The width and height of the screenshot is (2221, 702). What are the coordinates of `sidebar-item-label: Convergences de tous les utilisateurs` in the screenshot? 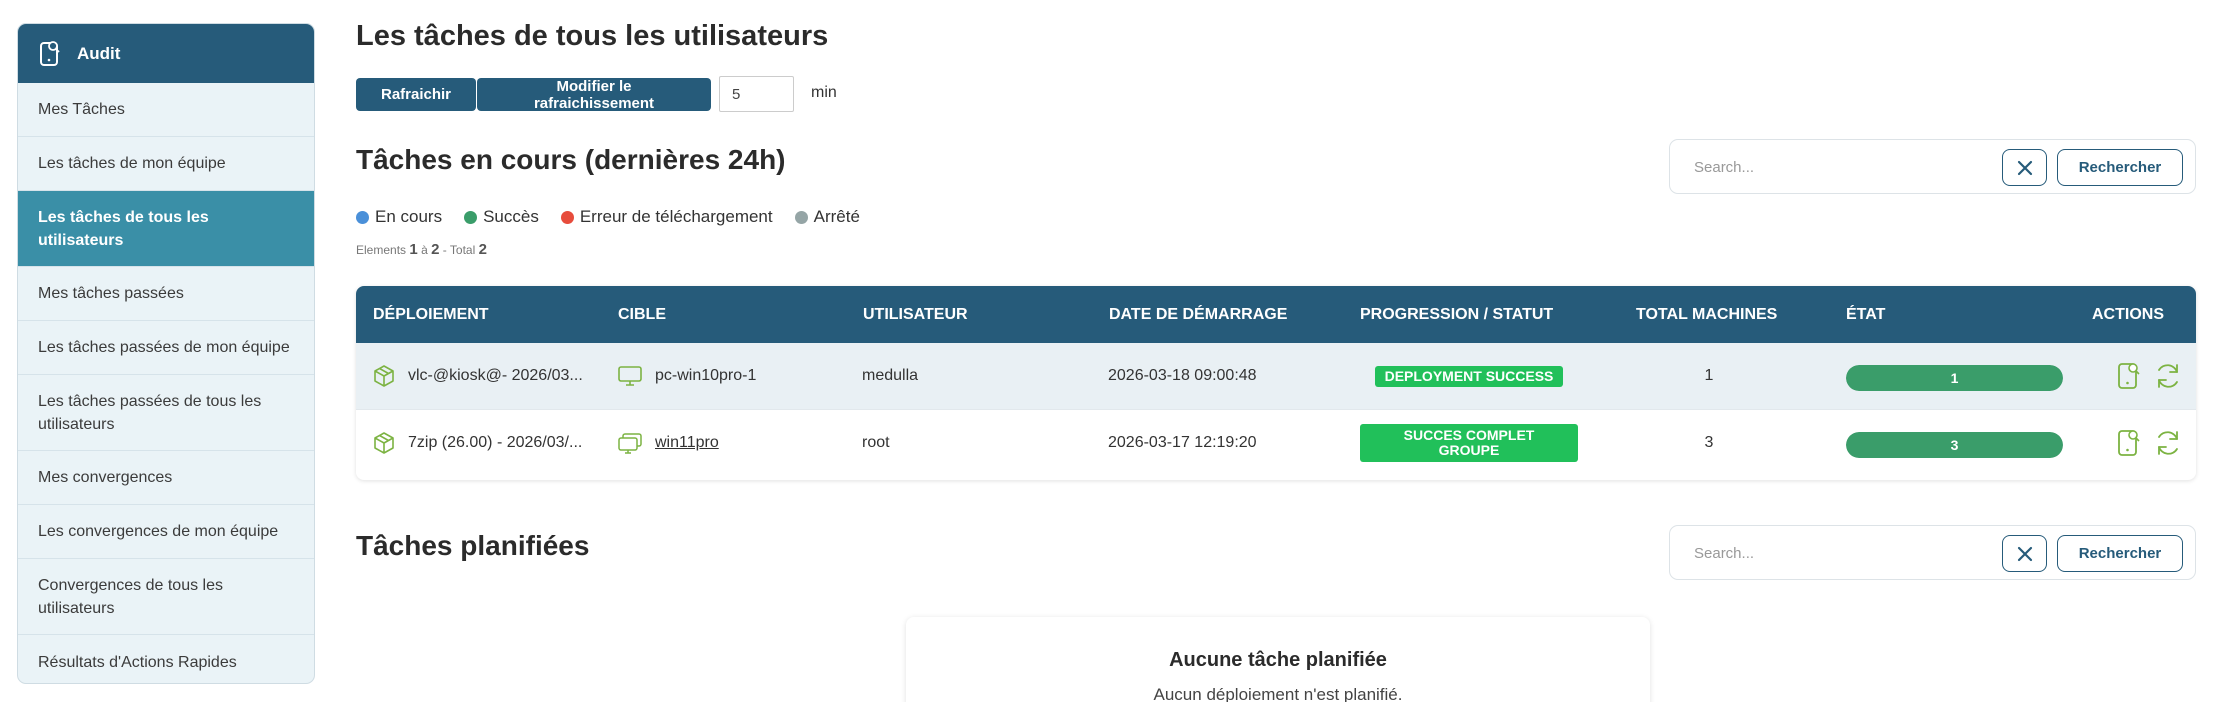 It's located at (130, 596).